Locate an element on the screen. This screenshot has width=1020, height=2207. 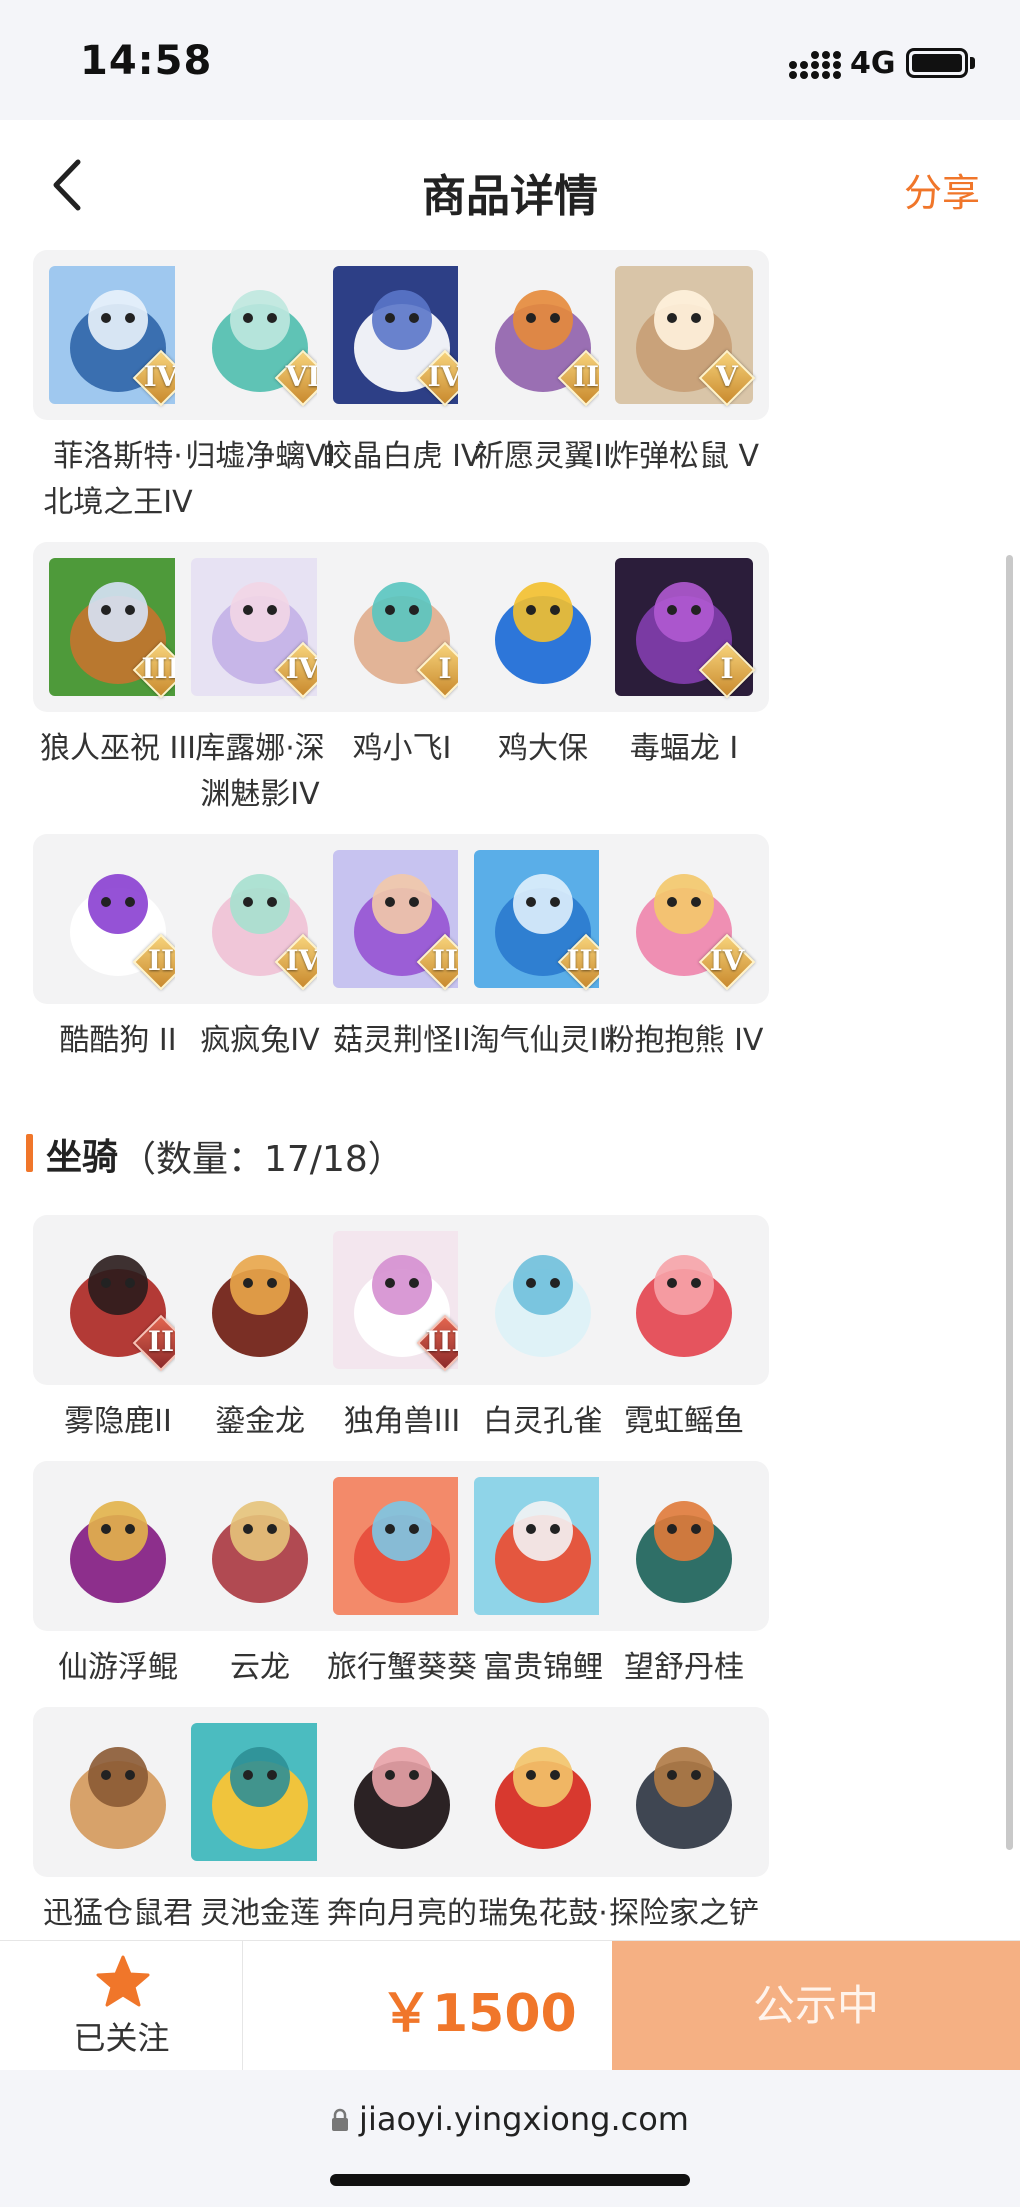
share-button: 分享 is located at coordinates (942, 189).